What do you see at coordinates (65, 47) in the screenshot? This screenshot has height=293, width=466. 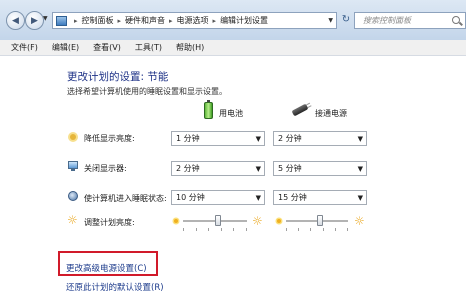 I see `menu-edit: 编辑(E)` at bounding box center [65, 47].